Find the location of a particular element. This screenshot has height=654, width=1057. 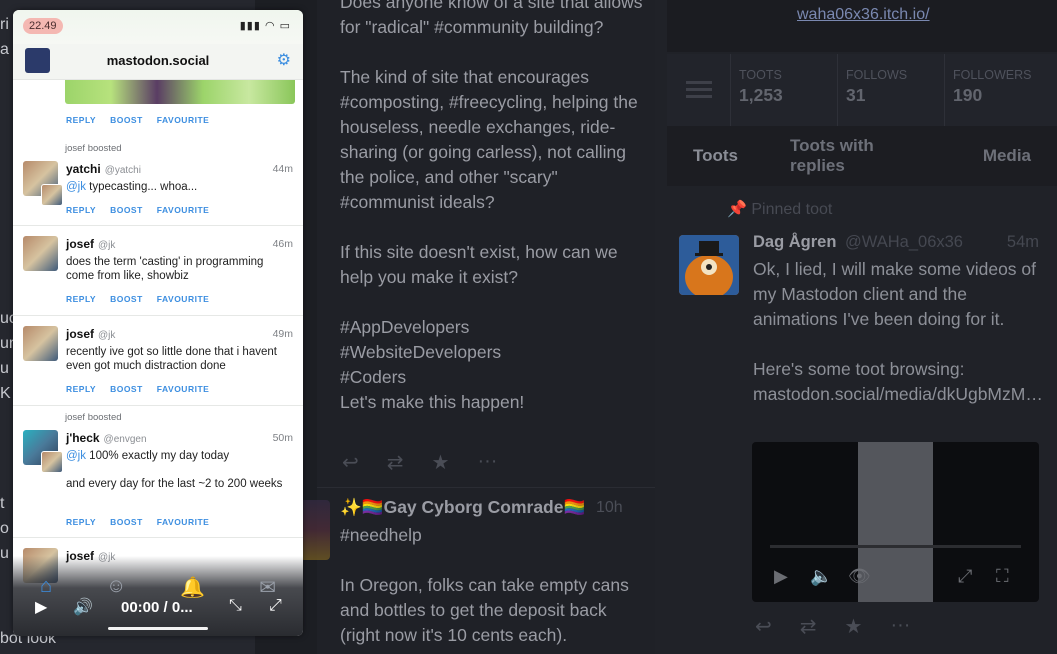

profile-tabs: Toots Toots with replies Media is located at coordinates (862, 156).